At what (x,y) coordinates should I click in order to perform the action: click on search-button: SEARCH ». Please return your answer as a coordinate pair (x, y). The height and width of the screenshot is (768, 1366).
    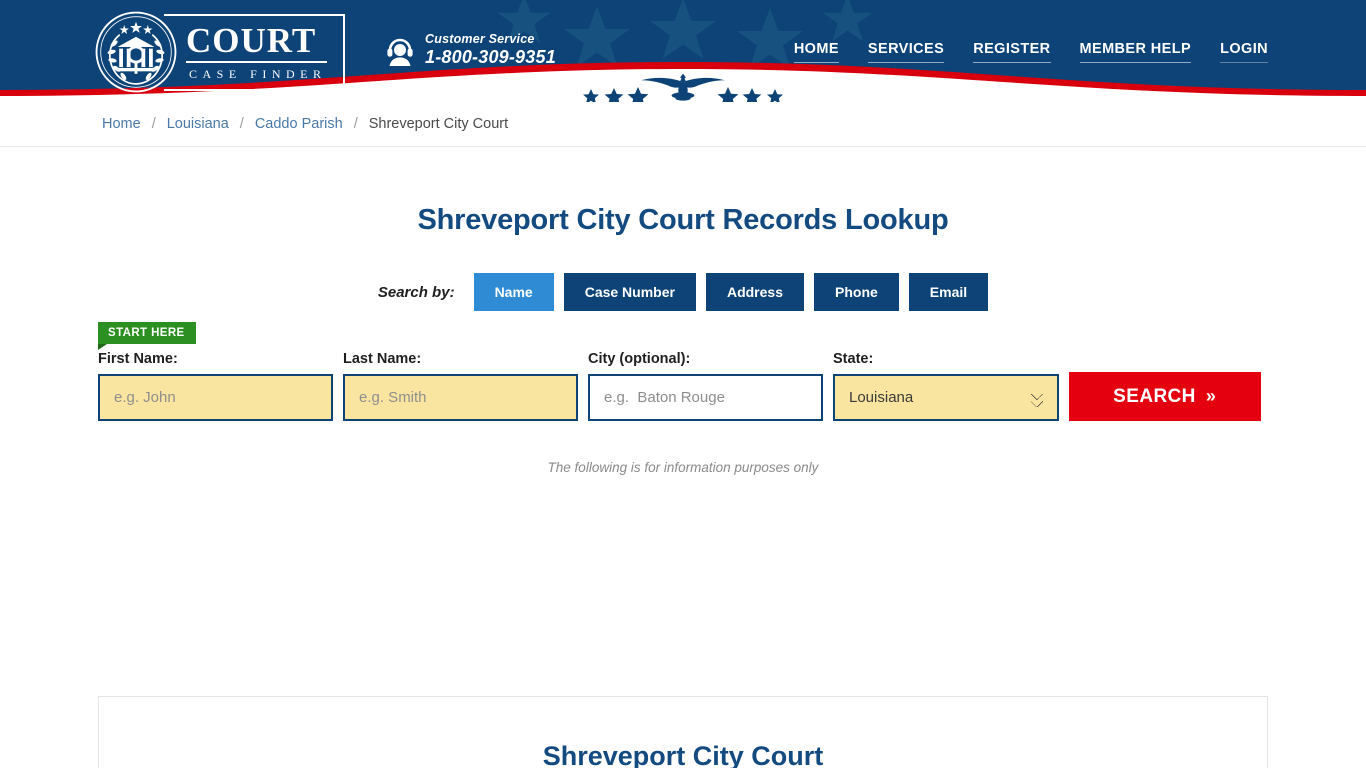
    Looking at the image, I should click on (1165, 396).